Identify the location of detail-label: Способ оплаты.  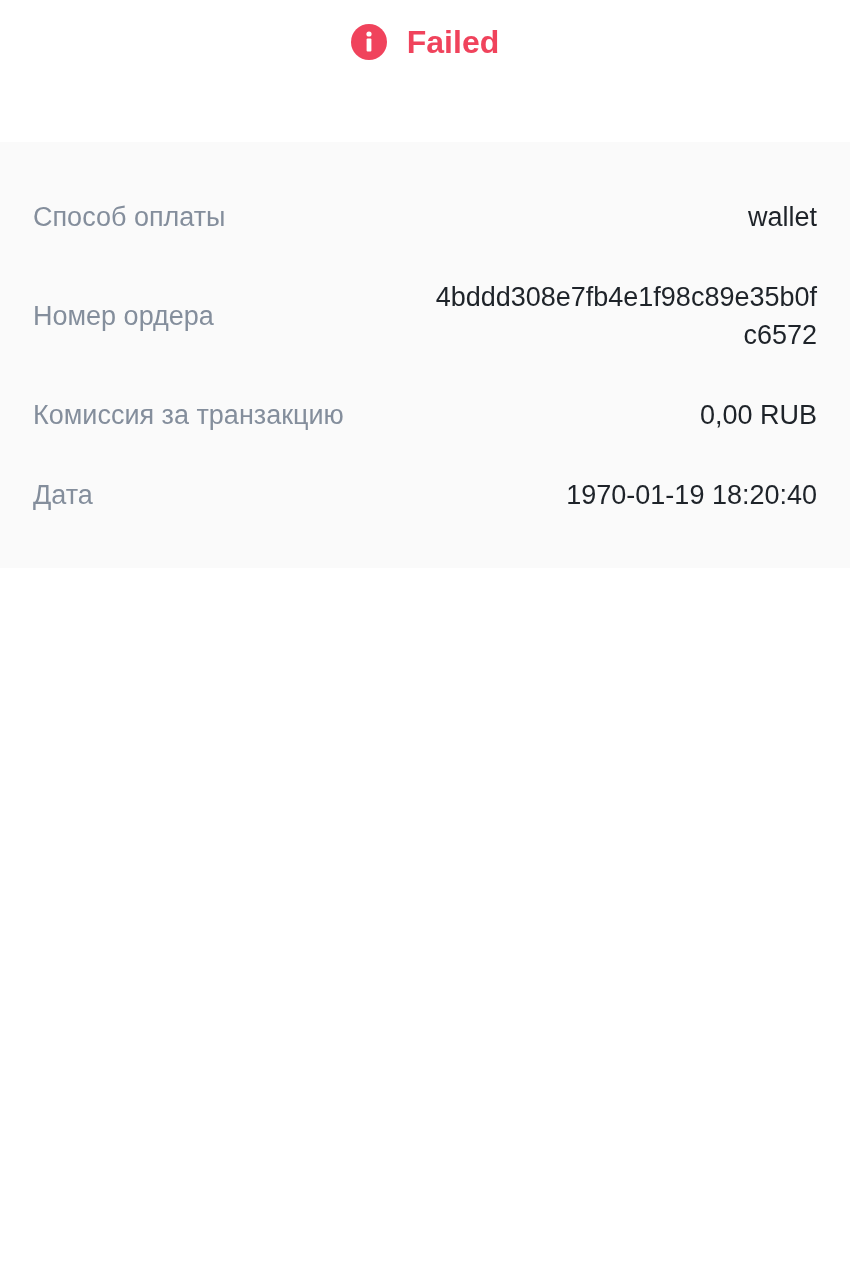
(129, 217).